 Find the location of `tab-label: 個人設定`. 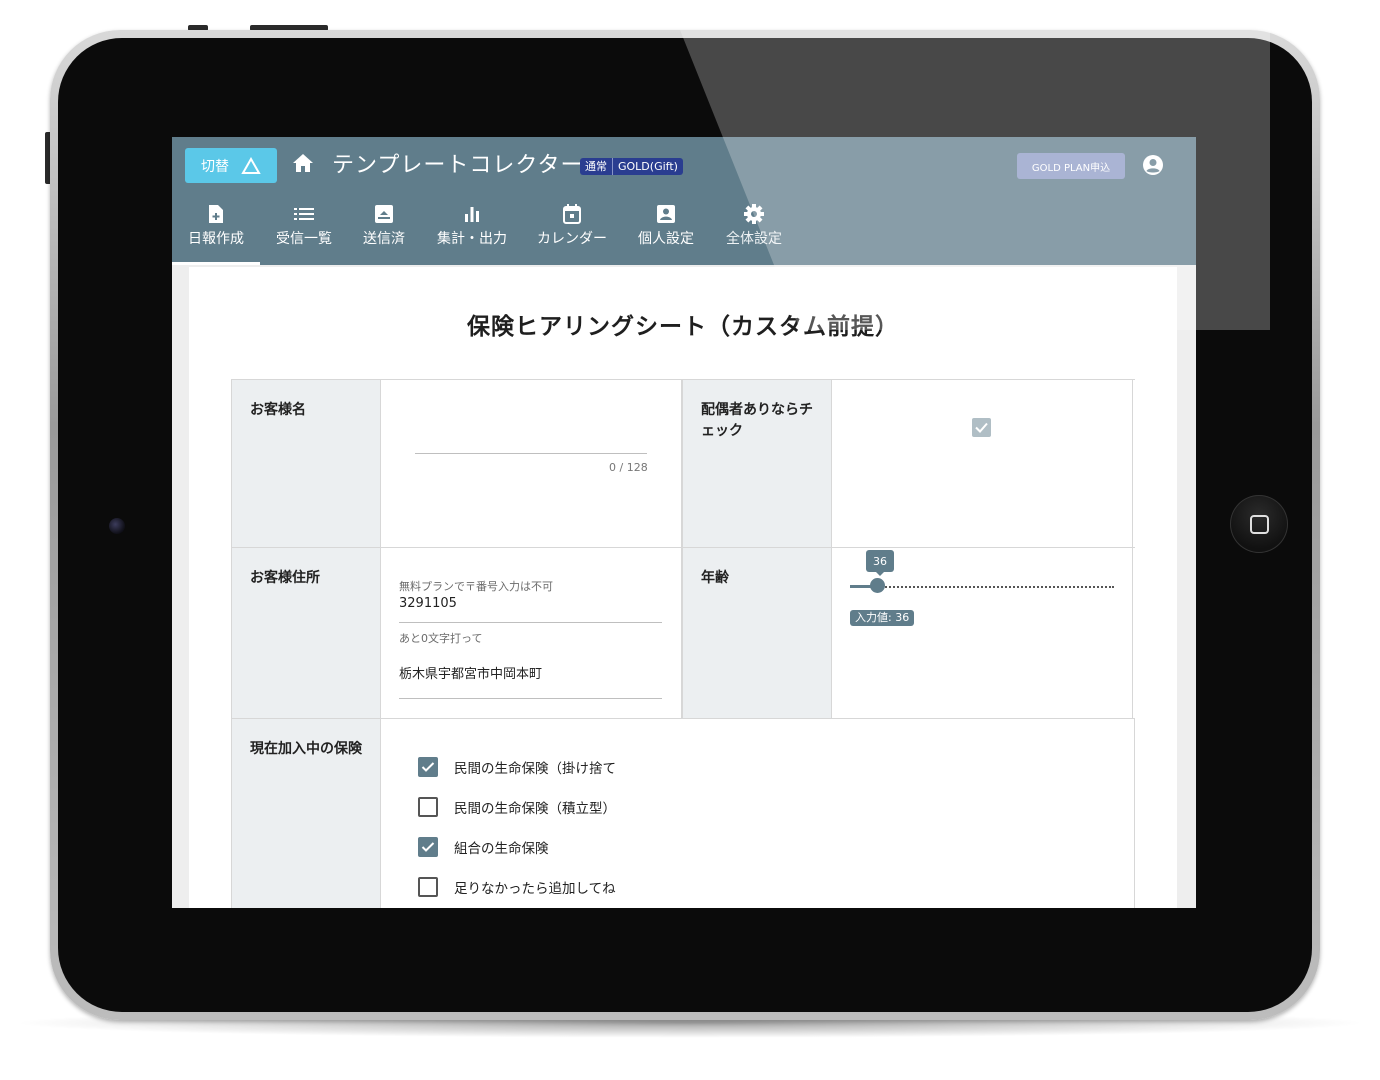

tab-label: 個人設定 is located at coordinates (666, 239).